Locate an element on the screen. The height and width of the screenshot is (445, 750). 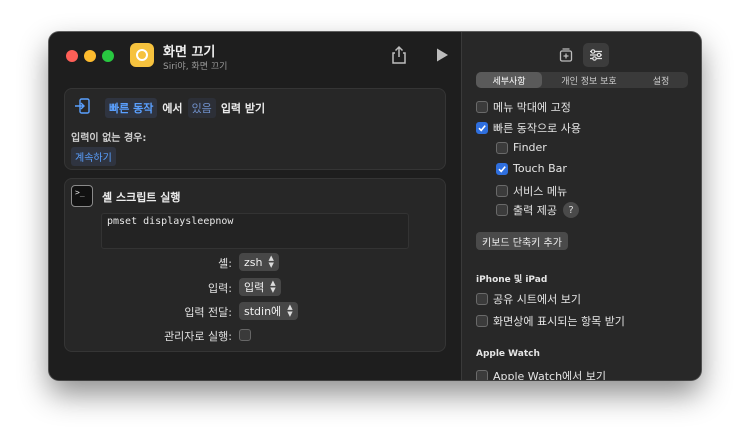
option-finder: Finder is located at coordinates (521, 147).